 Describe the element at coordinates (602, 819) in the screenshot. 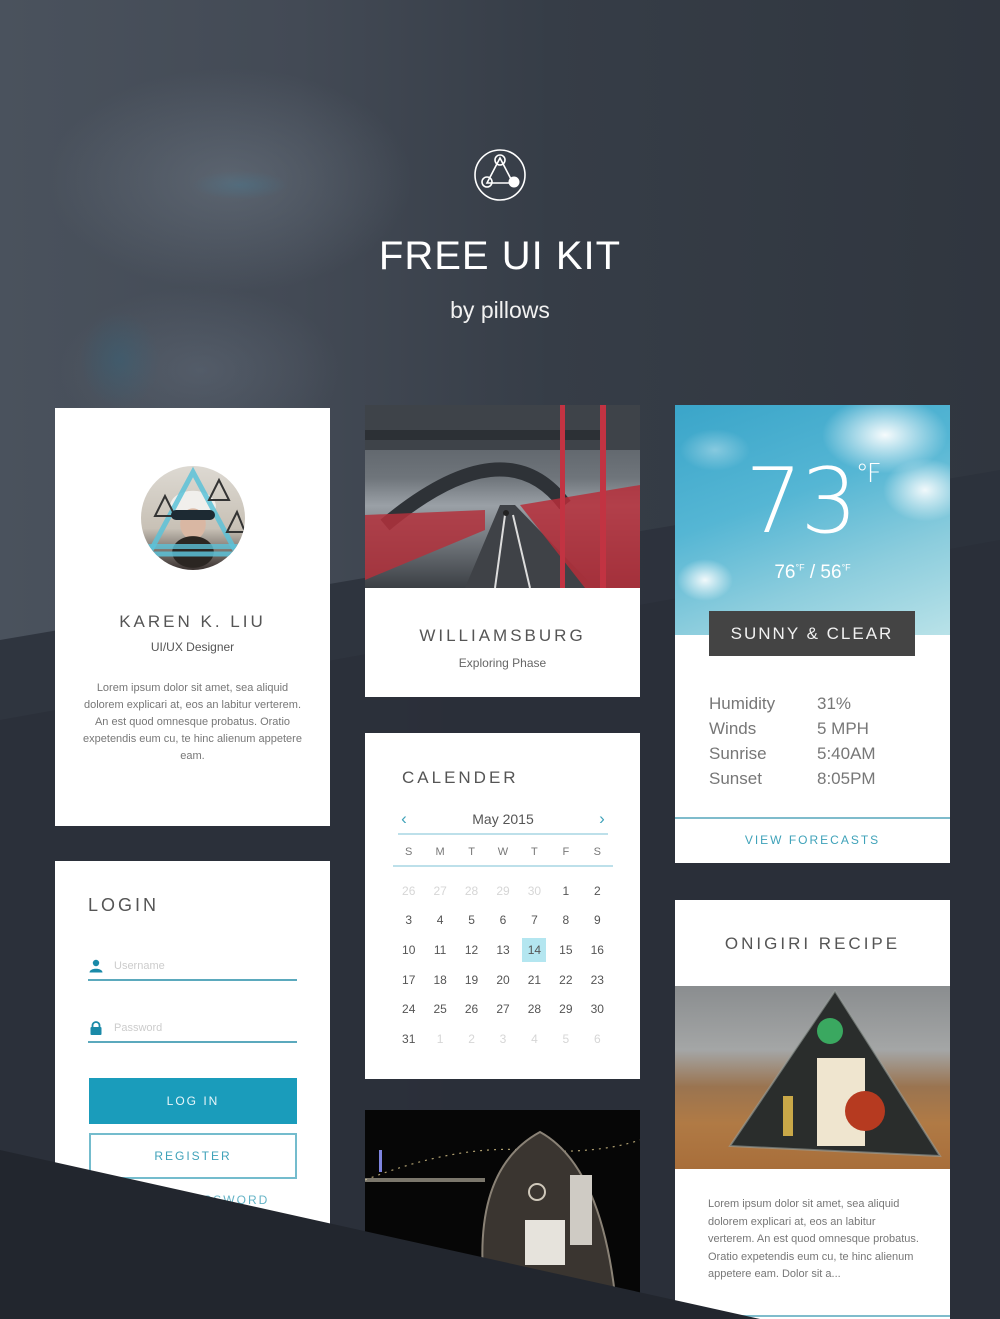

I see `chevron-right-icon: ›` at that location.